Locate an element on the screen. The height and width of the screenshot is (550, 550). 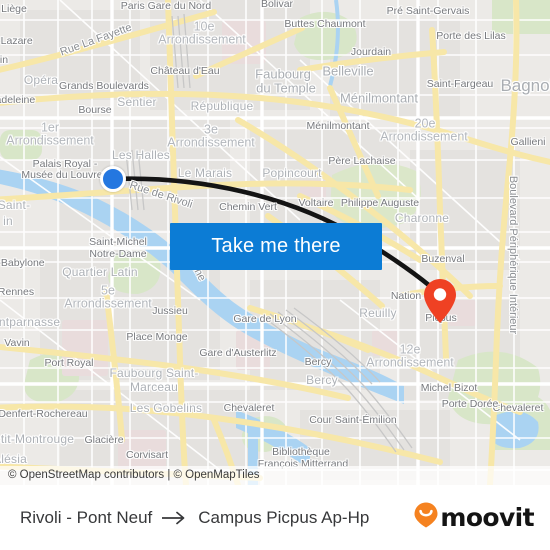
moovit-logo: moovit is located at coordinates (474, 517).